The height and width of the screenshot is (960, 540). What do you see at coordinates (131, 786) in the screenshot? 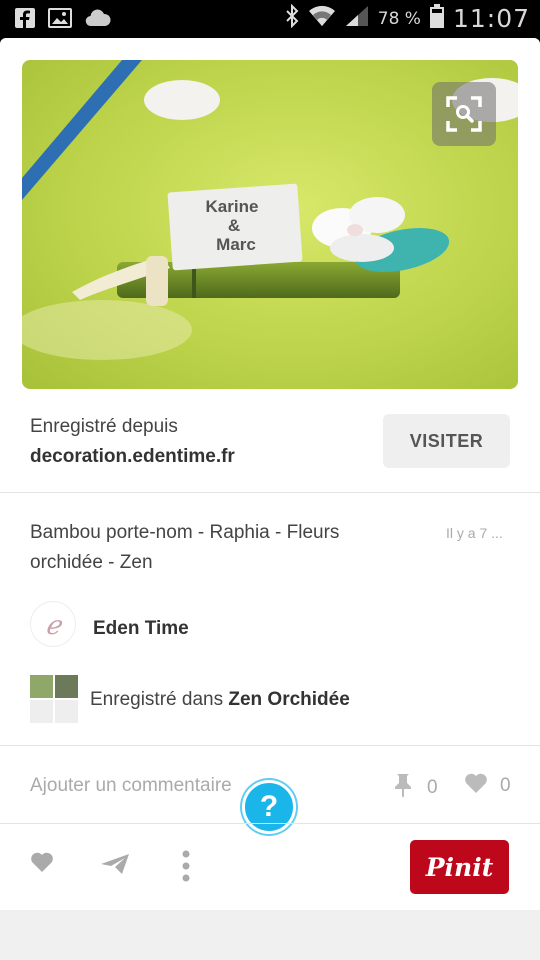
I see `comment-input: Ajouter un commentaire` at bounding box center [131, 786].